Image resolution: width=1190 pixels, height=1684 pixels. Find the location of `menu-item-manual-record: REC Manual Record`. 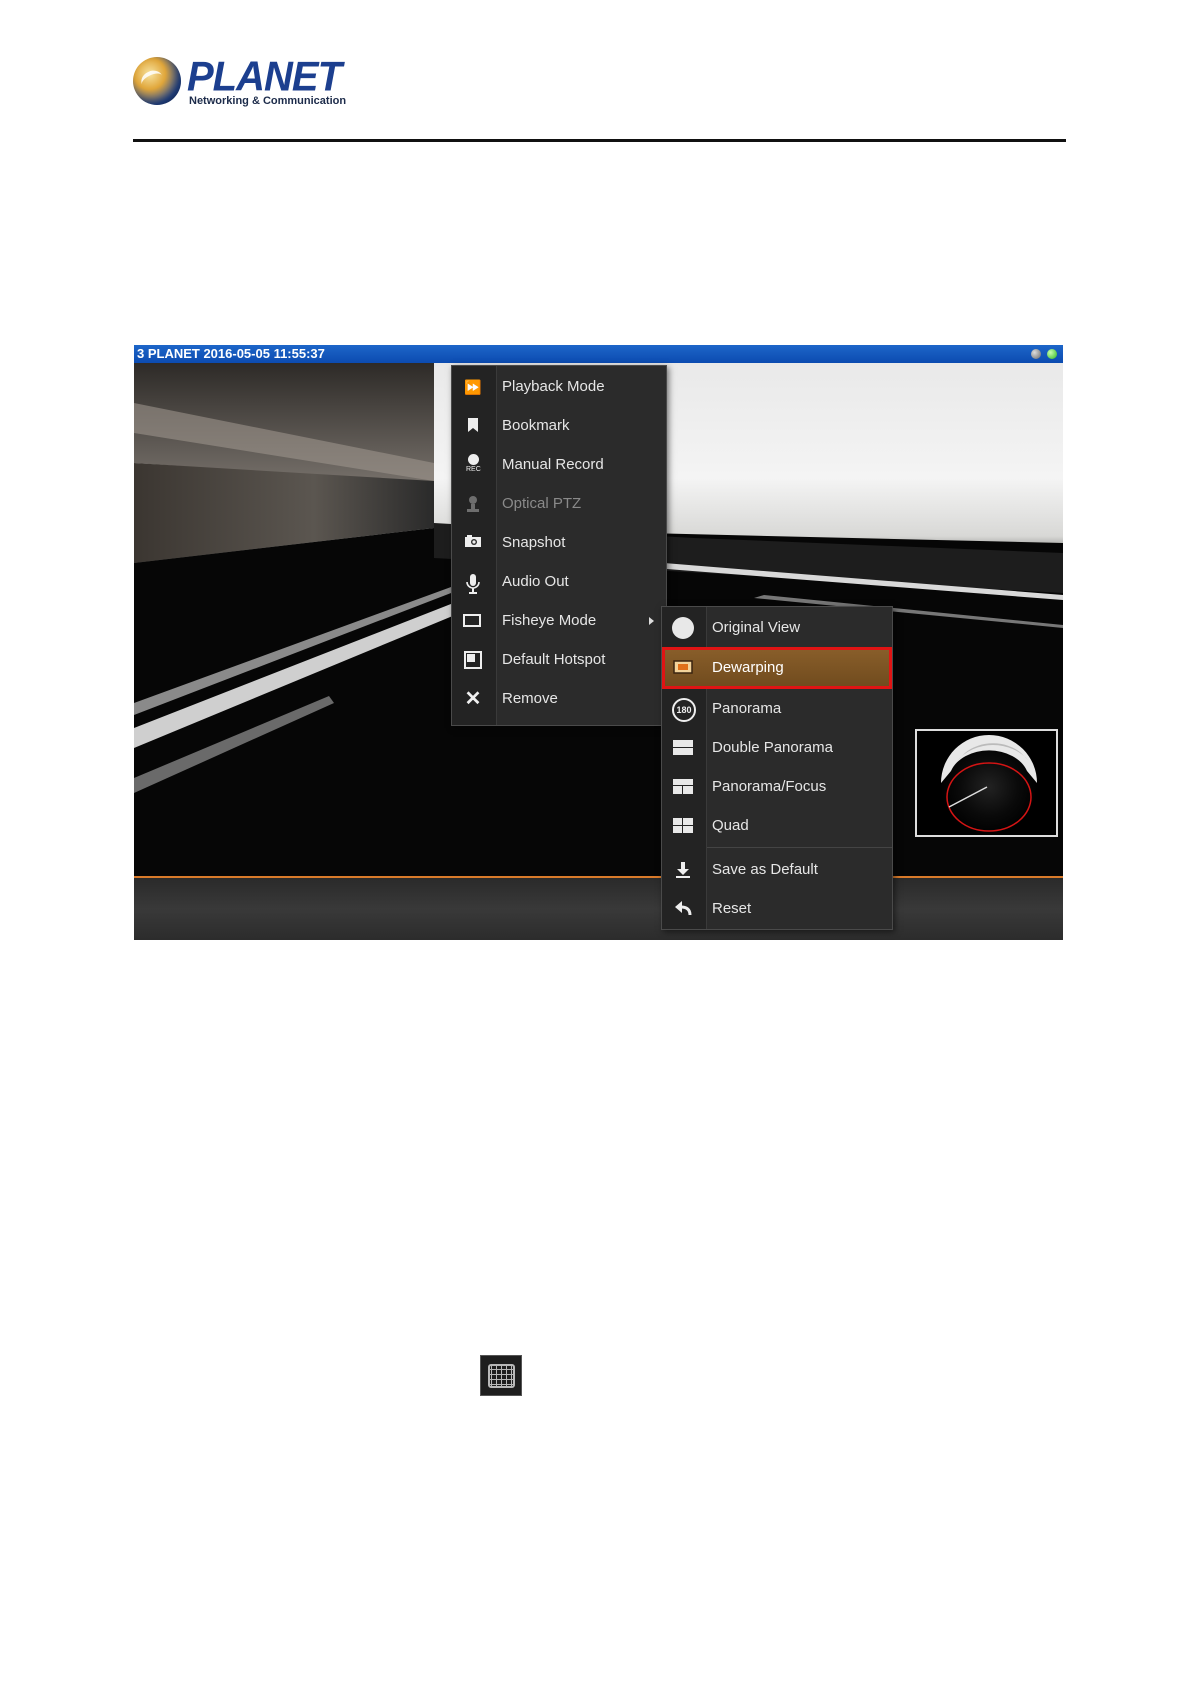

menu-item-manual-record: REC Manual Record is located at coordinates (559, 465).